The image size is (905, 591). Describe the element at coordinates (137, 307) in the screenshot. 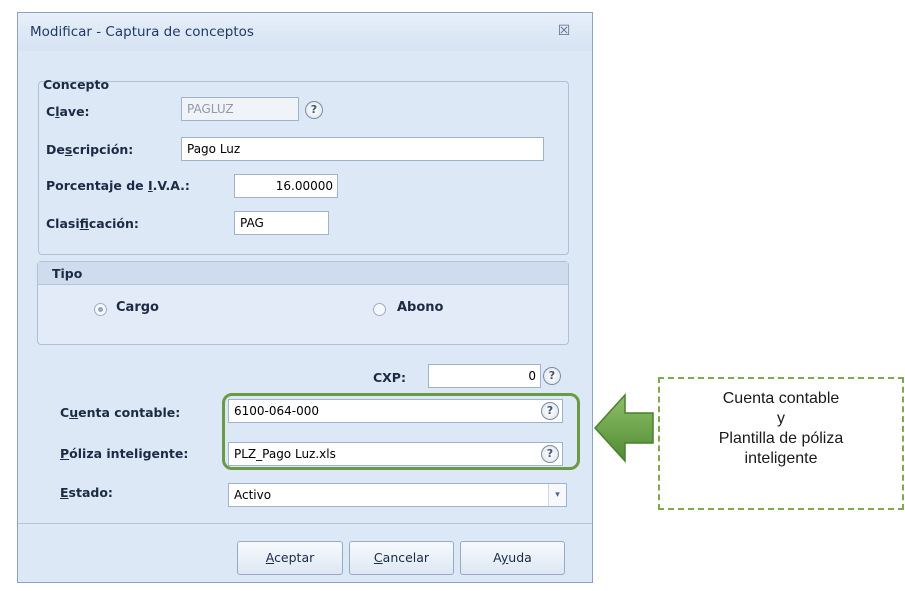

I see `cargo-label: Cargo` at that location.